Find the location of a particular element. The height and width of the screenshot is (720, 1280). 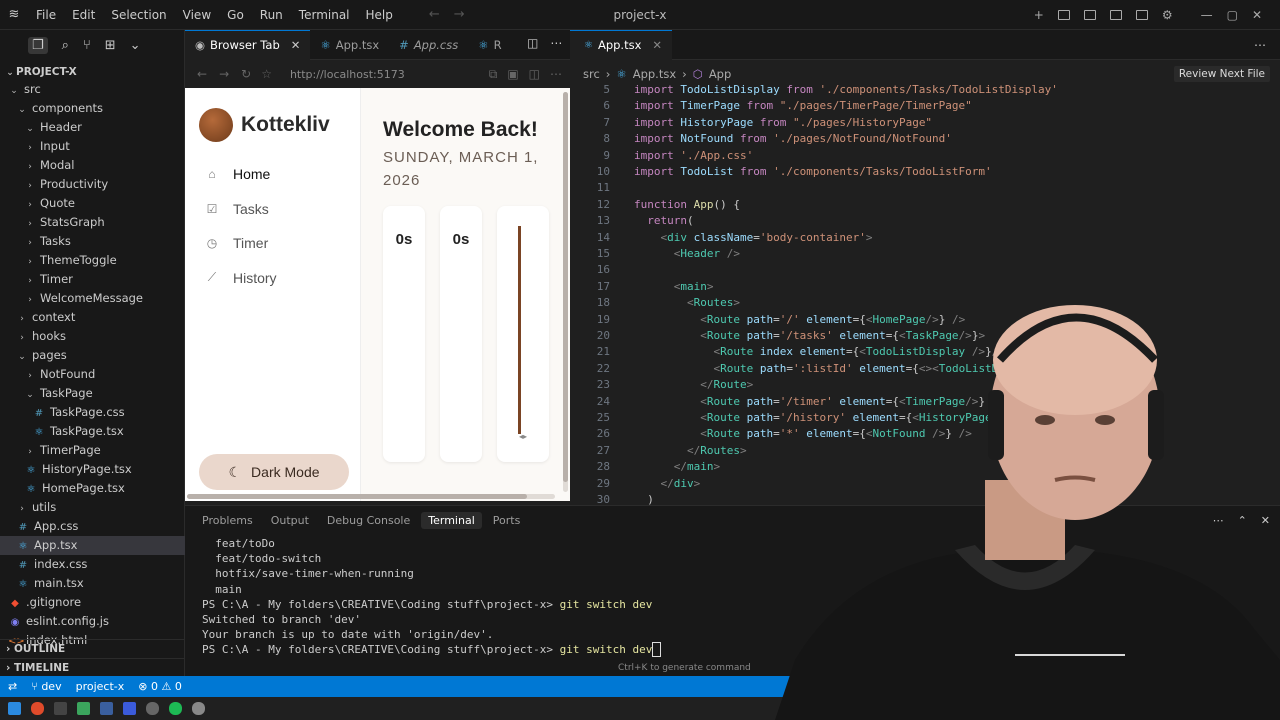

tab-app-tsx: ⚛ App.tsx is located at coordinates (349, 45).